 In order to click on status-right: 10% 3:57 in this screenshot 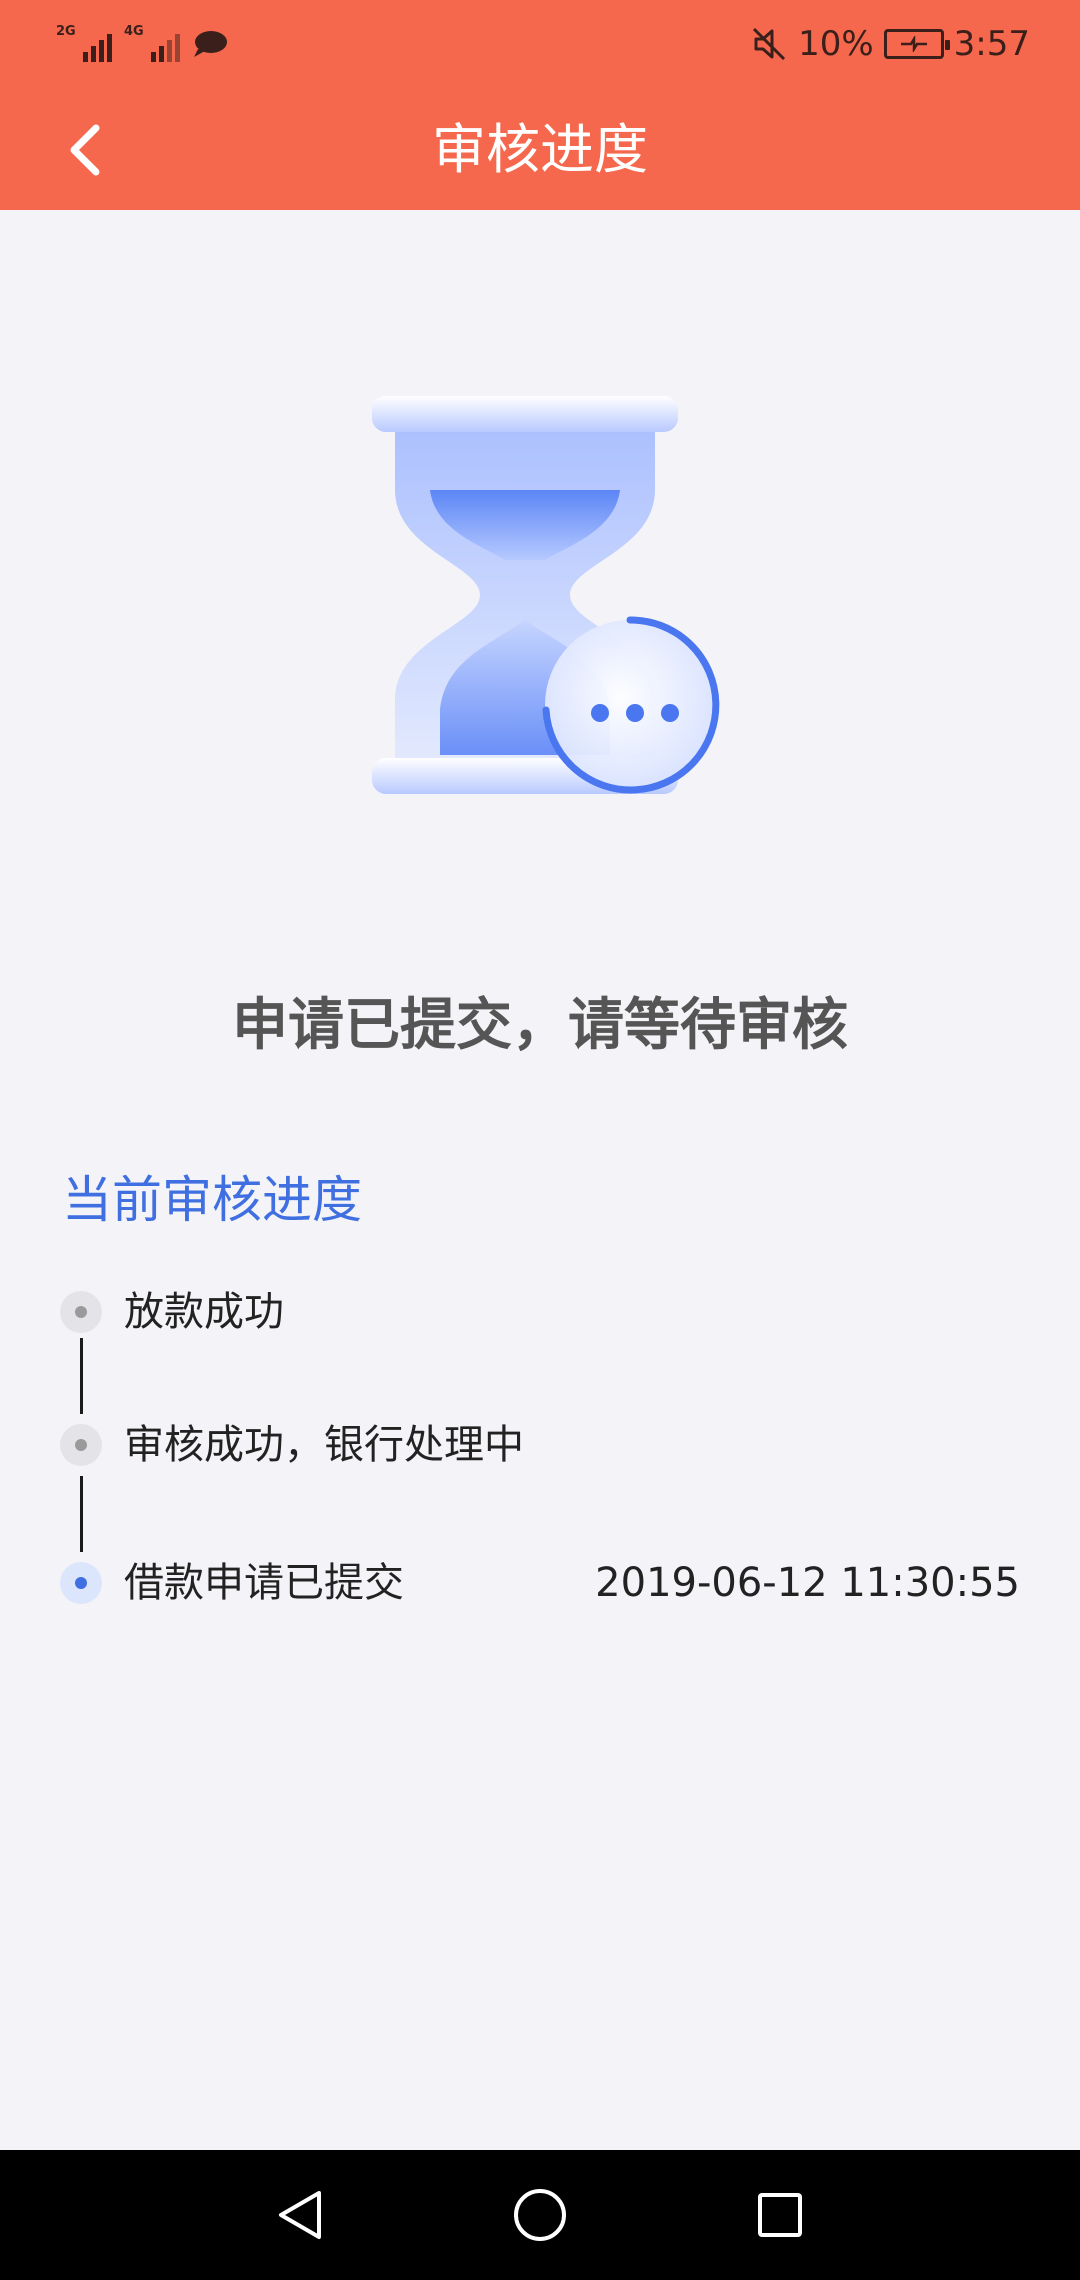, I will do `click(890, 44)`.